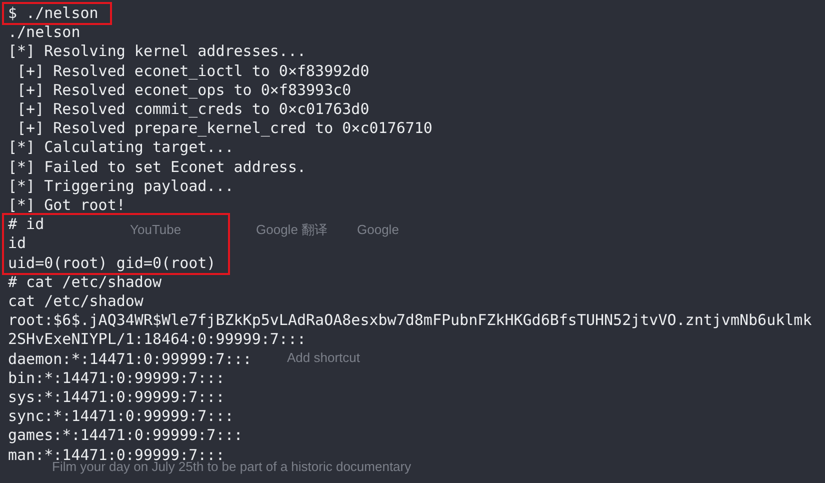 The image size is (825, 483). I want to click on background-page-text: Film your day on July 25th to be part of a historic documentary, so click(232, 467).